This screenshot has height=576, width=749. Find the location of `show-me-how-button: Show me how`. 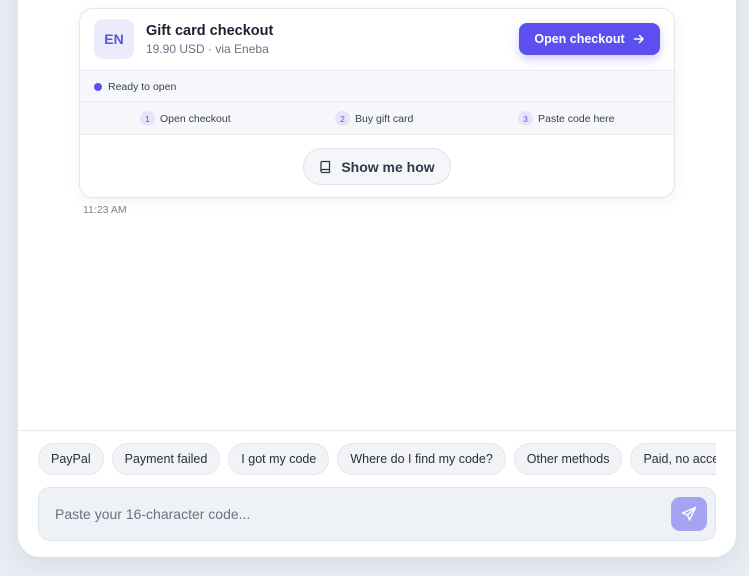

show-me-how-button: Show me how is located at coordinates (377, 166).